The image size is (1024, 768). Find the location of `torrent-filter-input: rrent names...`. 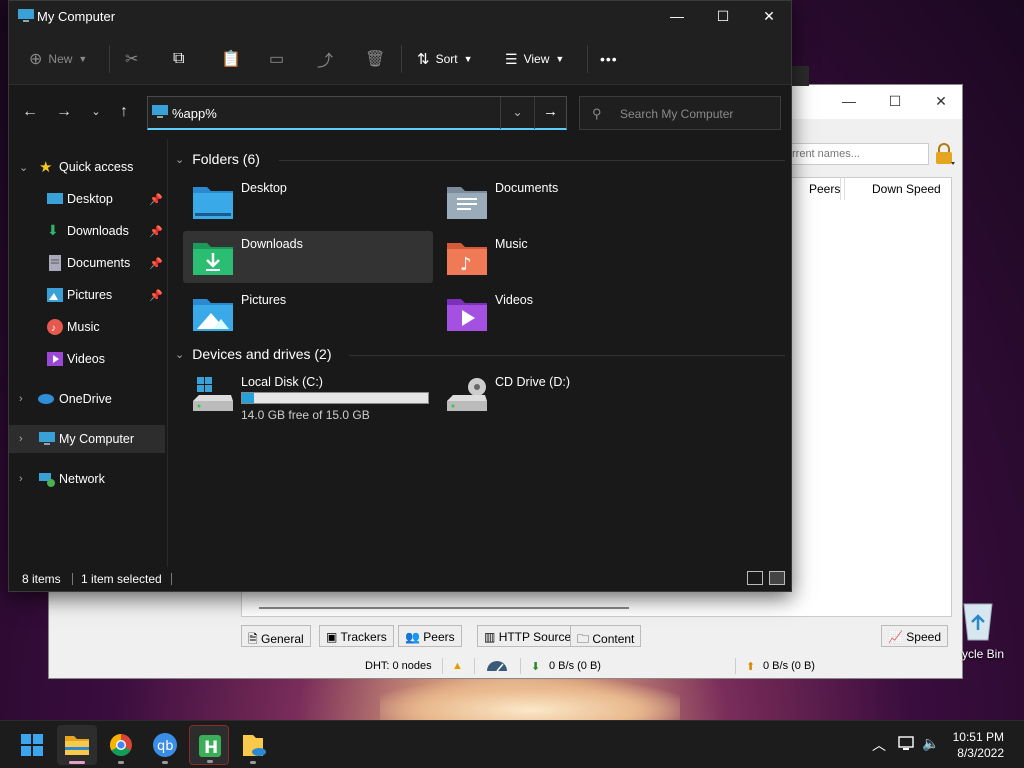

torrent-filter-input: rrent names... is located at coordinates (858, 154).